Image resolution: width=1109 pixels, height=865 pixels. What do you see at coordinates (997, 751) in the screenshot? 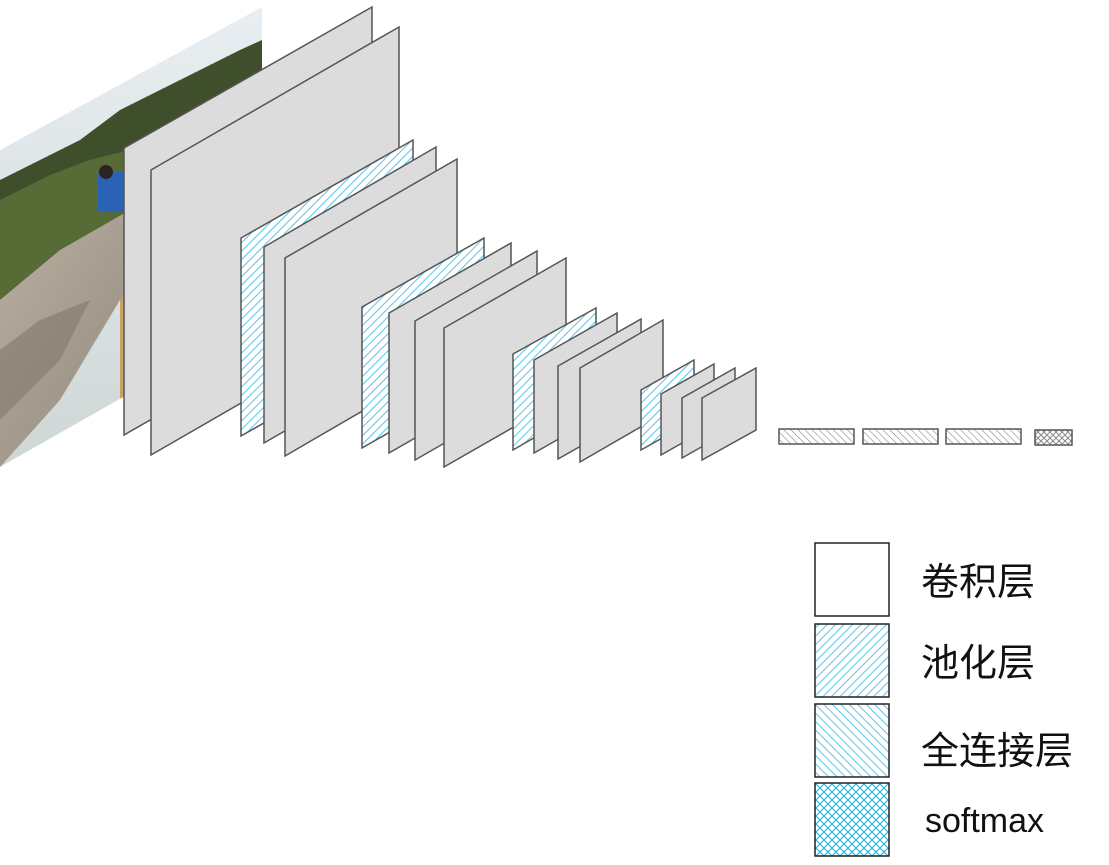
I see `legend-fc-label: 全连接层` at bounding box center [997, 751].